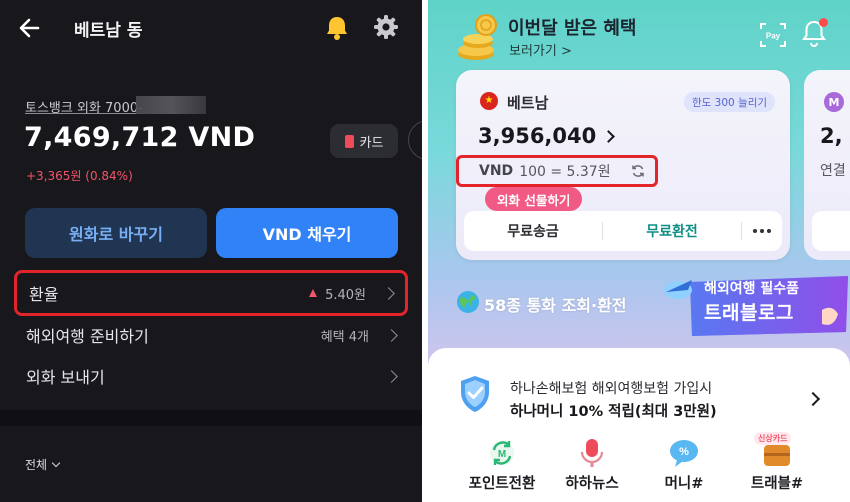 The width and height of the screenshot is (850, 502). Describe the element at coordinates (44, 294) in the screenshot. I see `menu-row-label: 환율` at that location.